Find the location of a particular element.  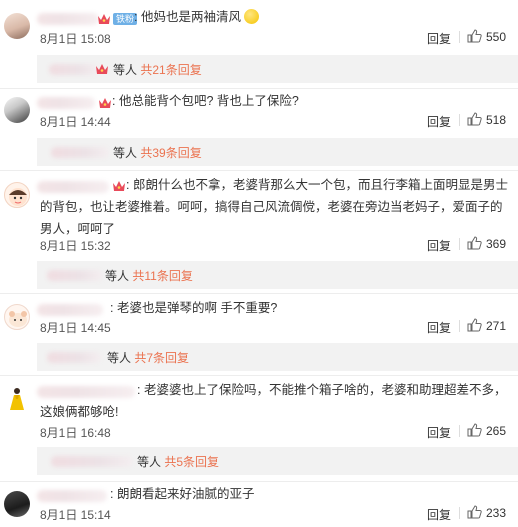

comment-text: : 老婆也是弹琴的啊 手不重要? is located at coordinates (194, 308).